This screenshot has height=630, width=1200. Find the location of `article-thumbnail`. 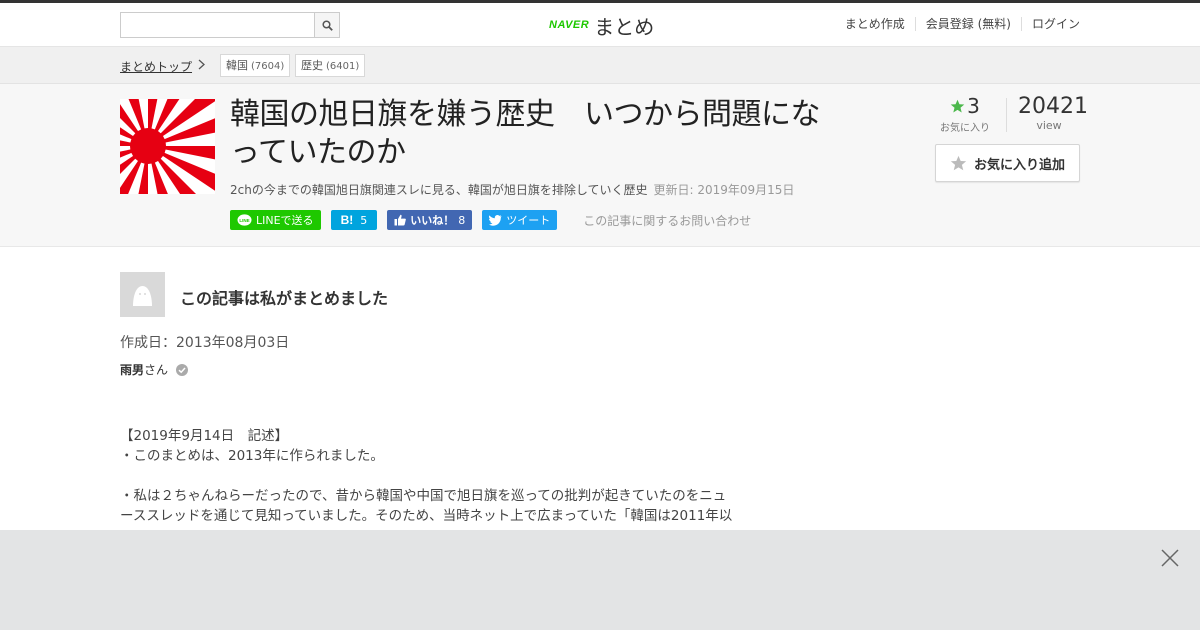

article-thumbnail is located at coordinates (167, 146).